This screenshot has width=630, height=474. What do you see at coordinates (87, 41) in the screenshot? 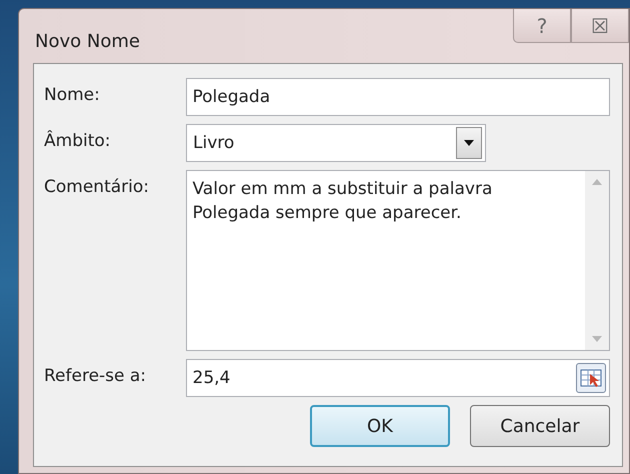
I see `window-title: Novo Nome` at bounding box center [87, 41].